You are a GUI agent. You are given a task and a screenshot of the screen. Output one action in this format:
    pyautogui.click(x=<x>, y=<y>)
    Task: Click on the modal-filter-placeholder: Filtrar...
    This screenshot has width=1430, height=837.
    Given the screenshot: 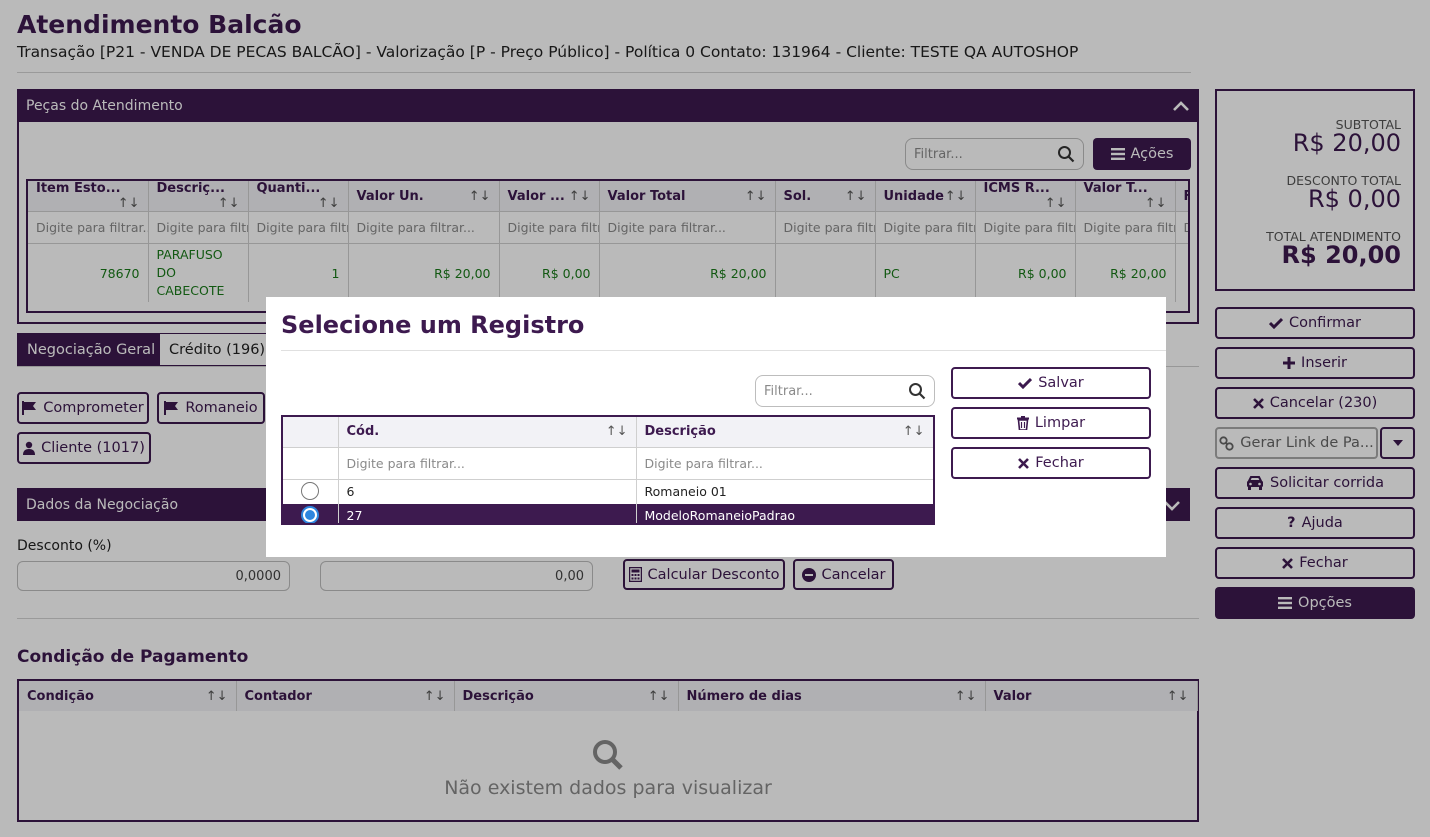 What is the action you would take?
    pyautogui.click(x=788, y=391)
    